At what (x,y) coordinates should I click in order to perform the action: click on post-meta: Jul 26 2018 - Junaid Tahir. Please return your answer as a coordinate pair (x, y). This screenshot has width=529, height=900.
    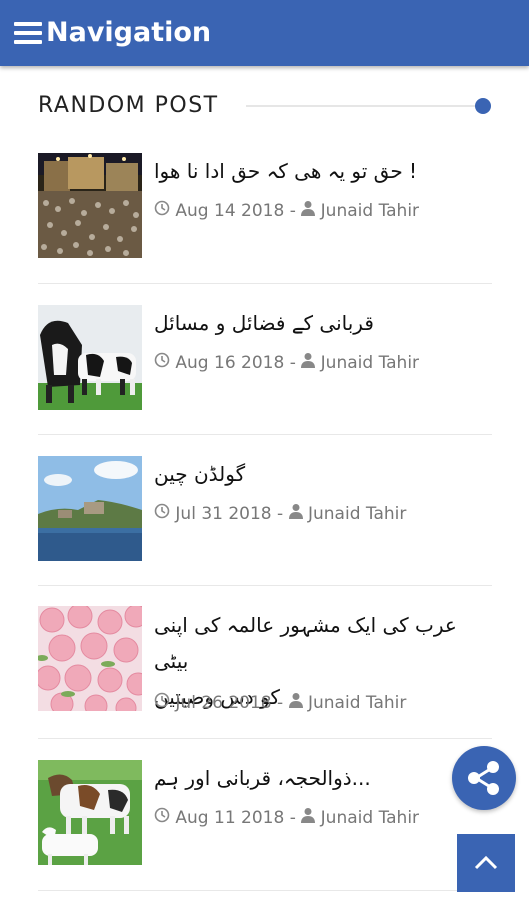
    Looking at the image, I should click on (280, 703).